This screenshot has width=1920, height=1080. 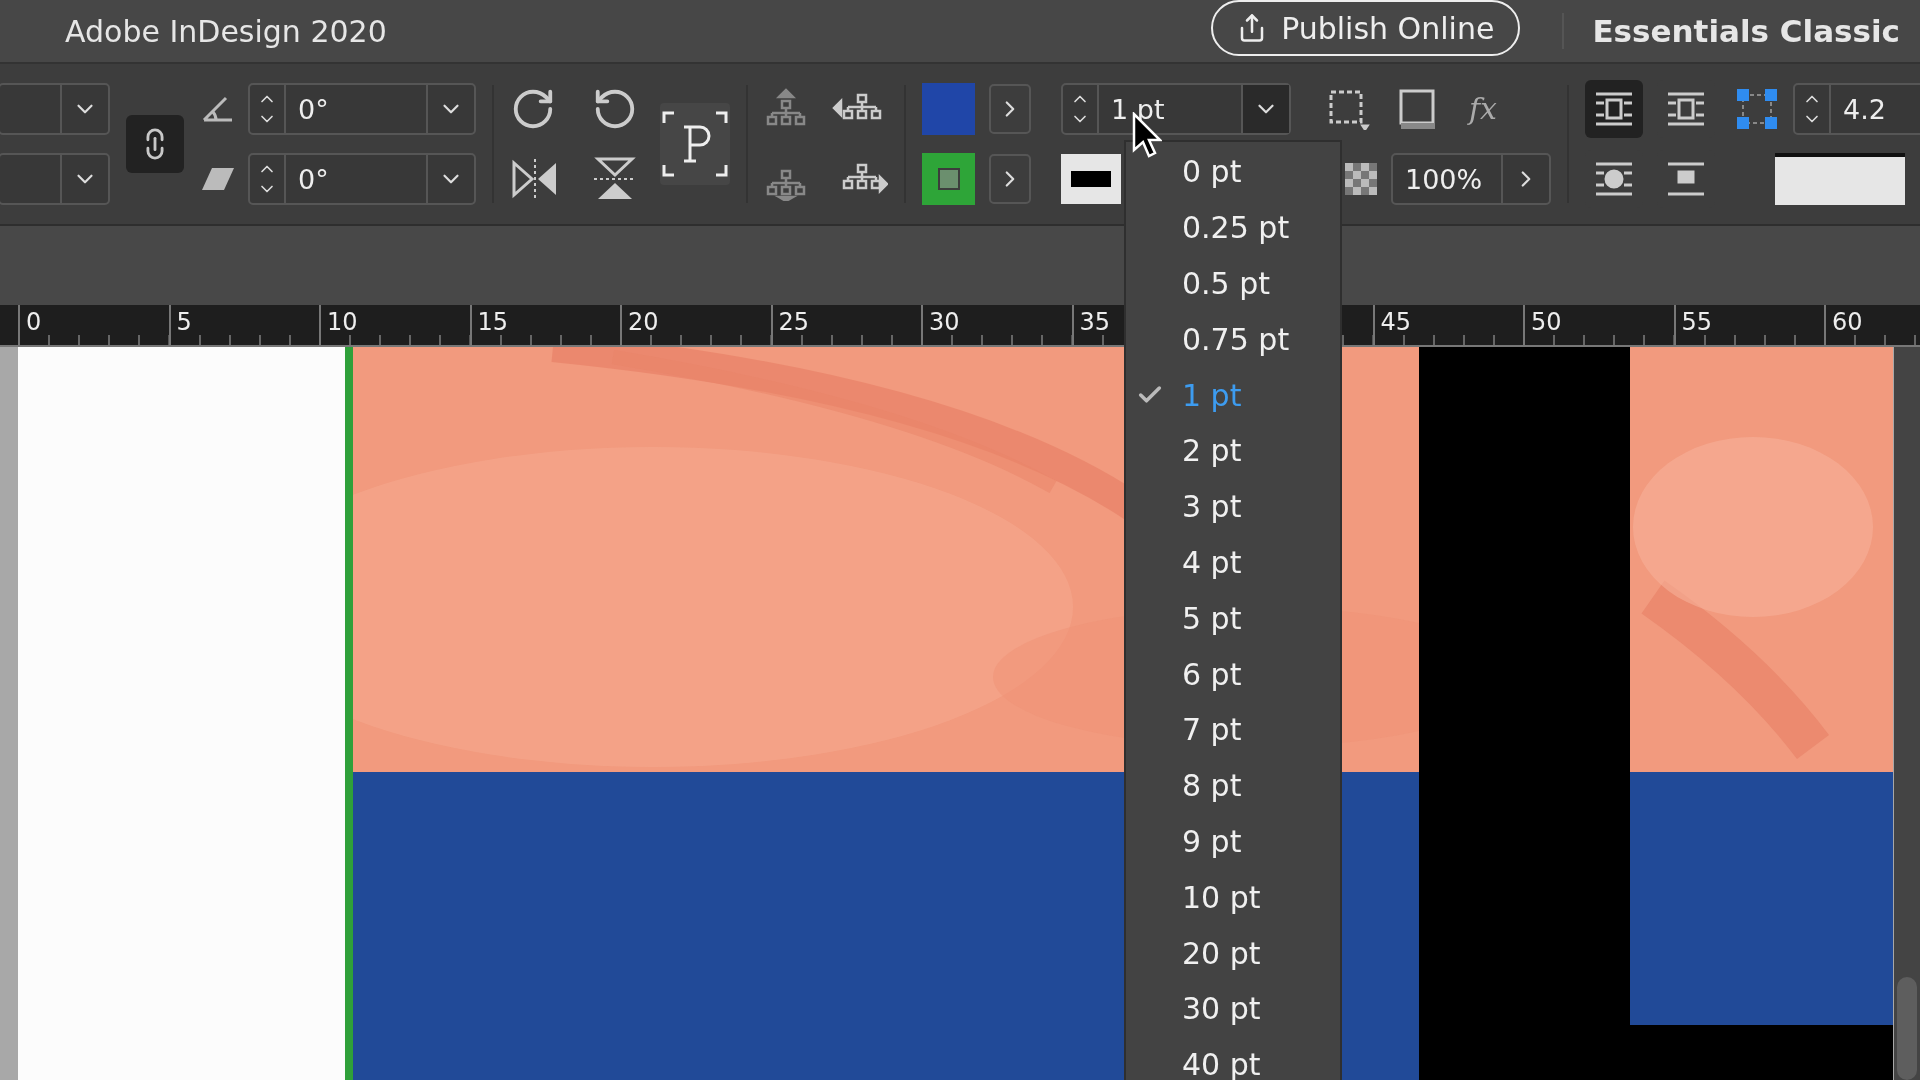 What do you see at coordinates (1233, 953) in the screenshot?
I see `menu-item: 20 pt` at bounding box center [1233, 953].